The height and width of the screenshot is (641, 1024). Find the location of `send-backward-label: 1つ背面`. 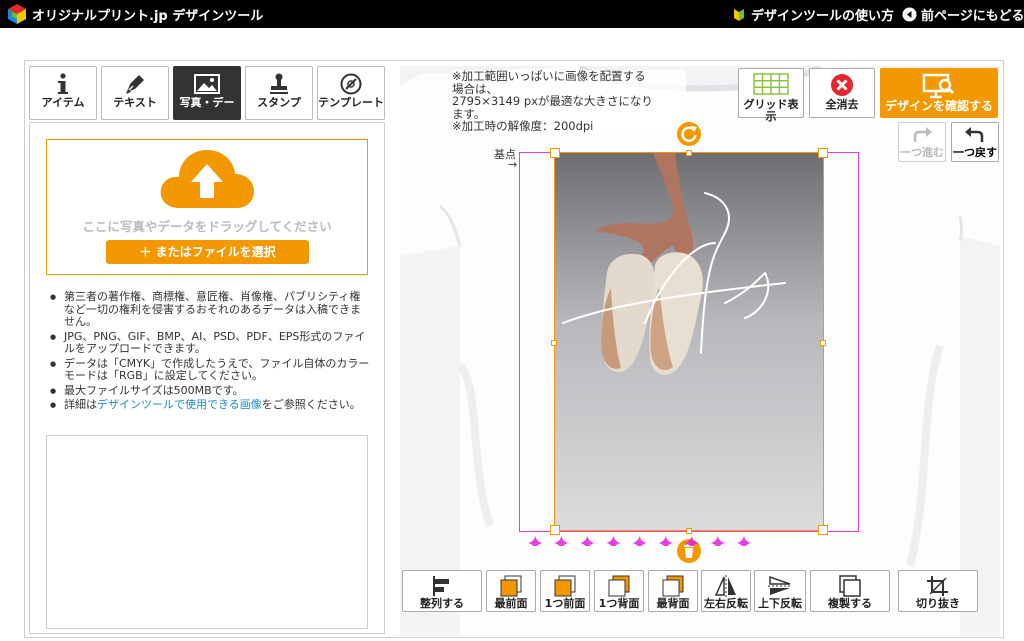

send-backward-label: 1つ背面 is located at coordinates (619, 603).